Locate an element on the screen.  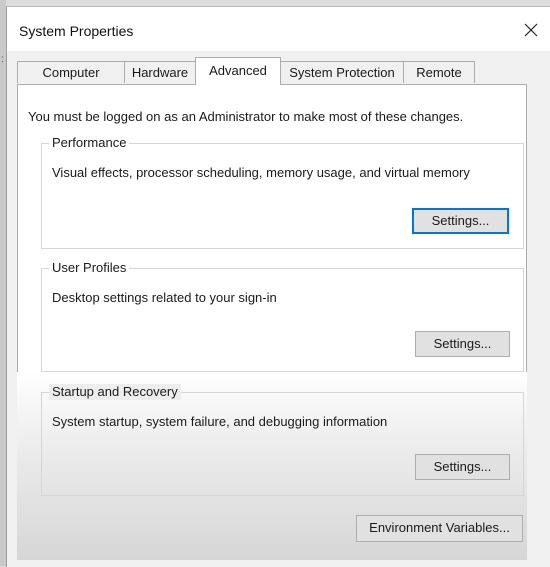
window-title: System Properties is located at coordinates (76, 31).